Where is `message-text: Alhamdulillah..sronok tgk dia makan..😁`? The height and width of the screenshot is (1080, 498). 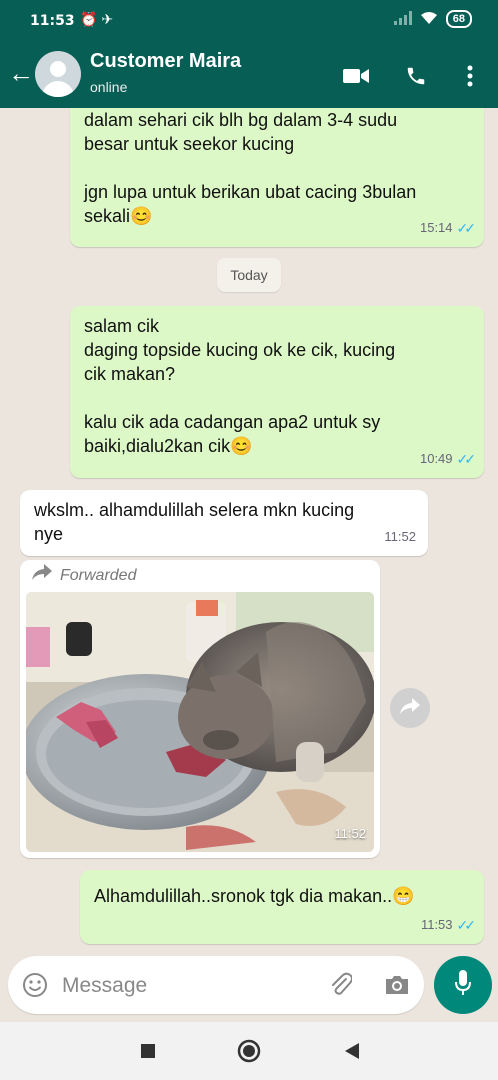 message-text: Alhamdulillah..sronok tgk dia makan..😁 is located at coordinates (254, 896).